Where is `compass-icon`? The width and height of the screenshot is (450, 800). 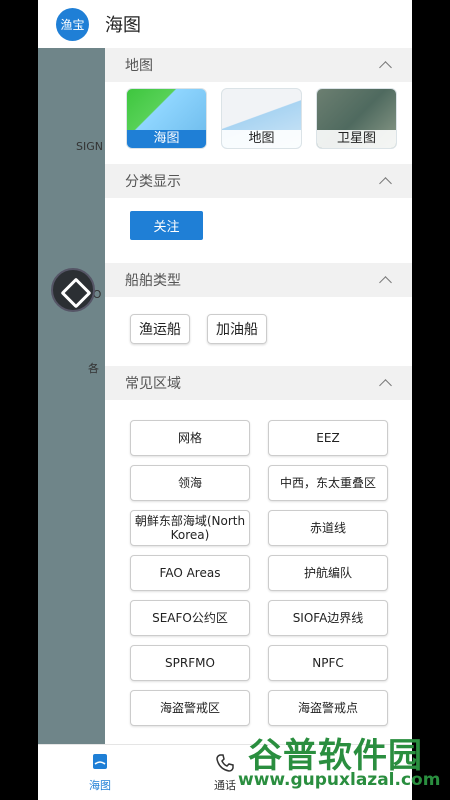
compass-icon is located at coordinates (73, 290).